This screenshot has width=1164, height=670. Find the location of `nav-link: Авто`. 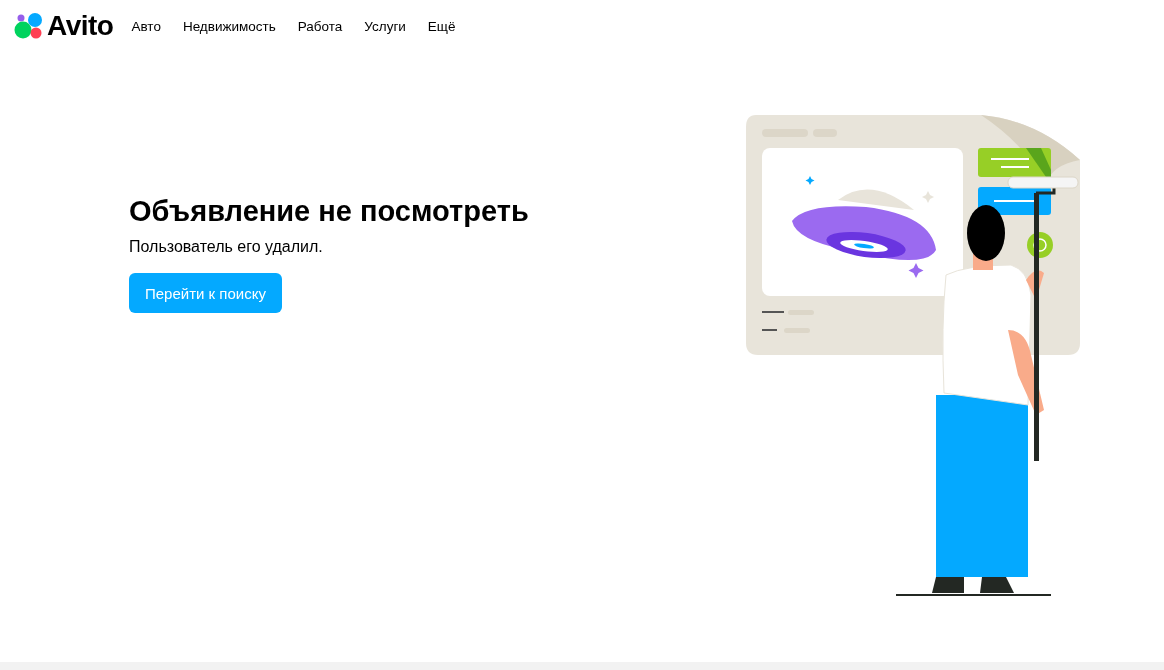

nav-link: Авто is located at coordinates (146, 26).